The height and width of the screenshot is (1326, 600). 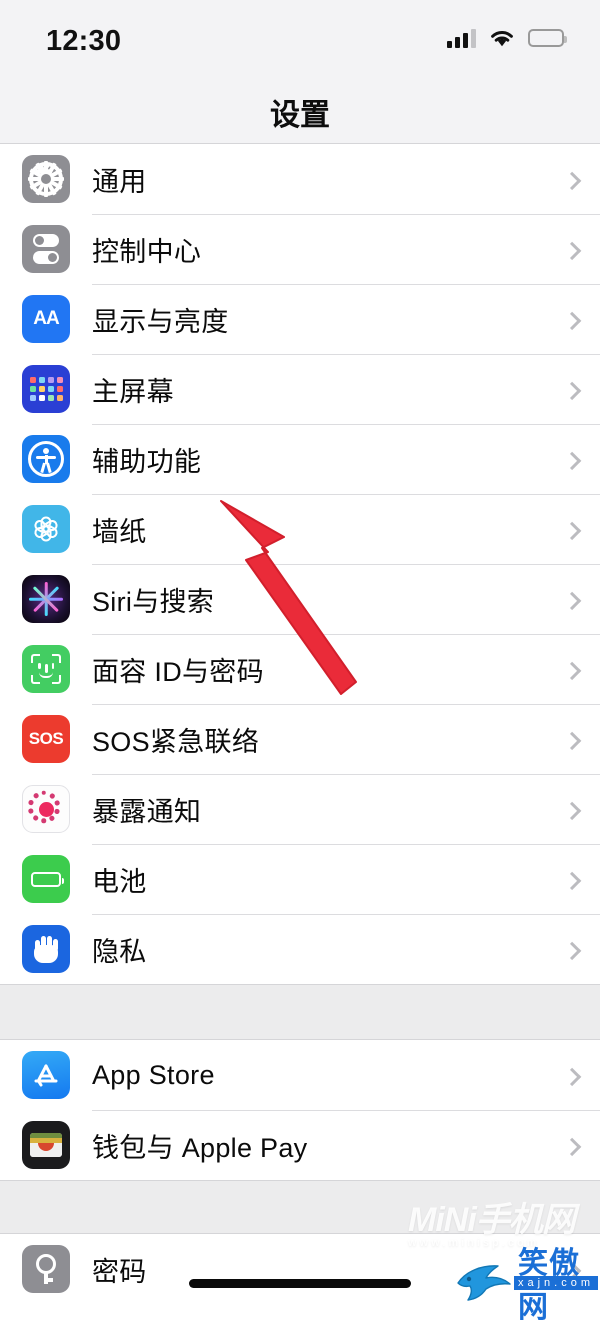 I want to click on gear-icon, so click(x=46, y=179).